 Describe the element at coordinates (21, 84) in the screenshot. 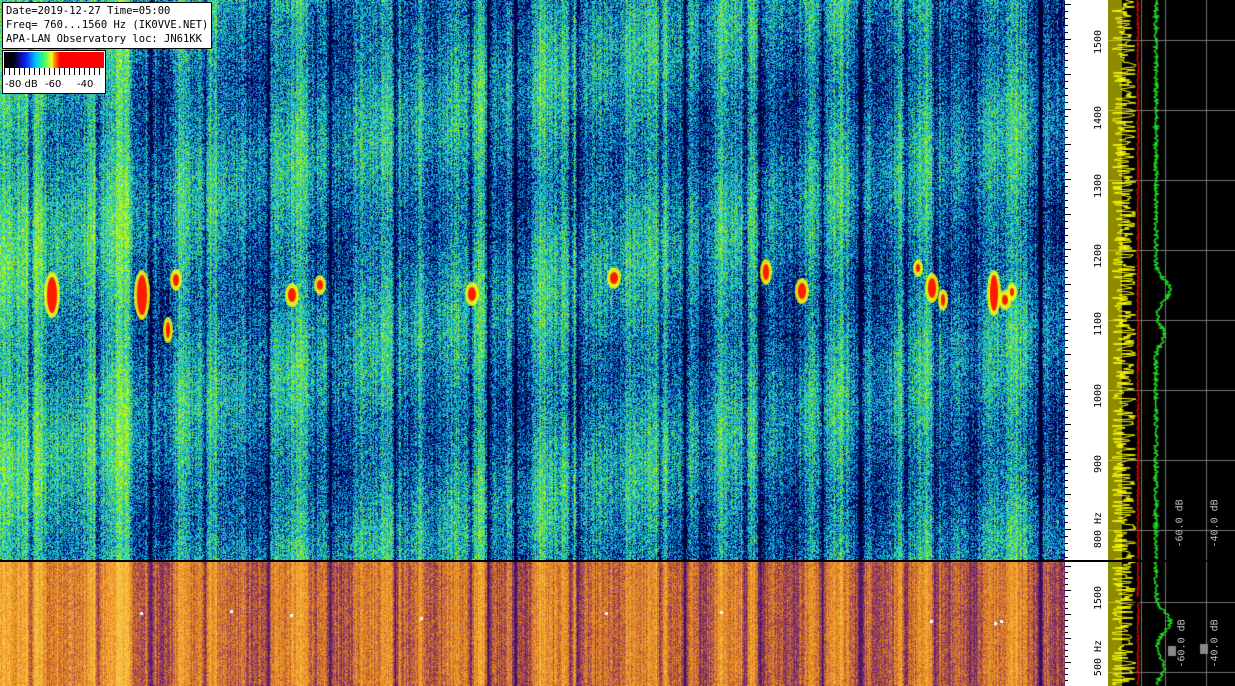

I see `legend-label-min: -80 dB` at that location.